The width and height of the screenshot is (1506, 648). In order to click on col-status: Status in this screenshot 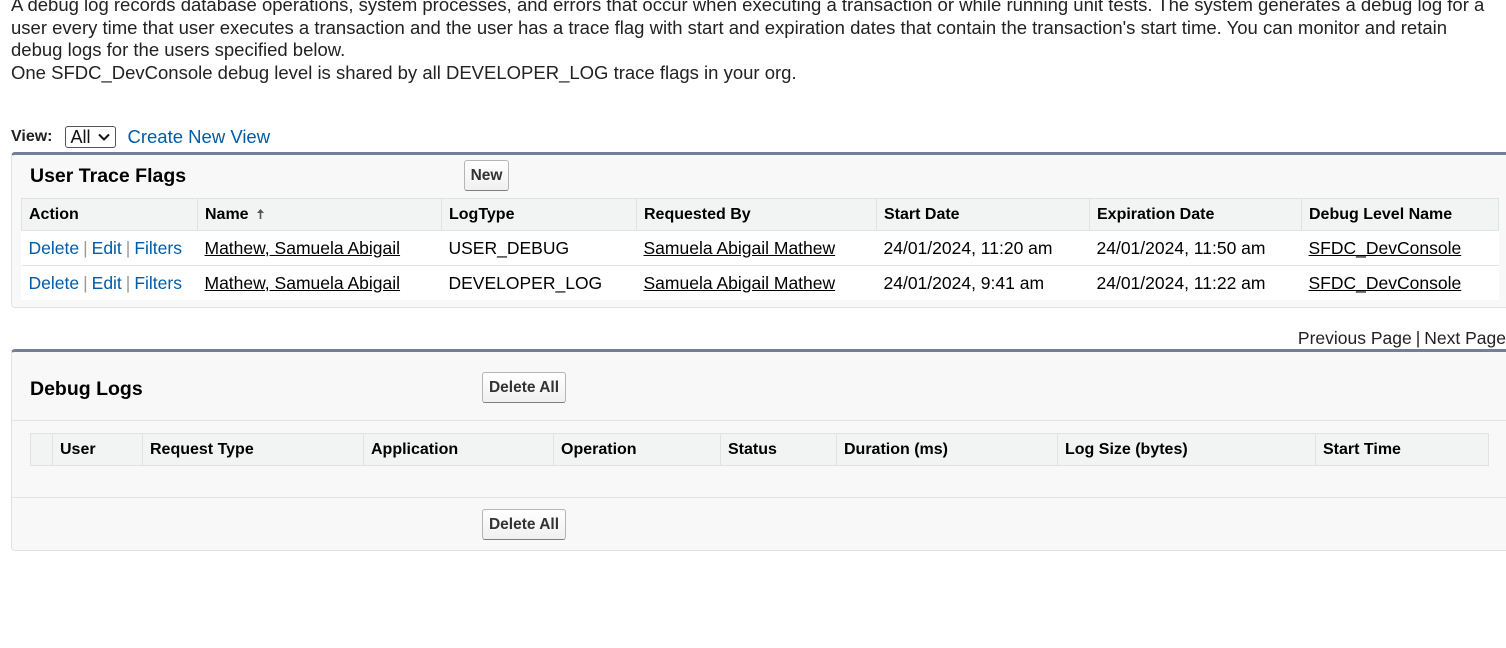, I will do `click(778, 449)`.